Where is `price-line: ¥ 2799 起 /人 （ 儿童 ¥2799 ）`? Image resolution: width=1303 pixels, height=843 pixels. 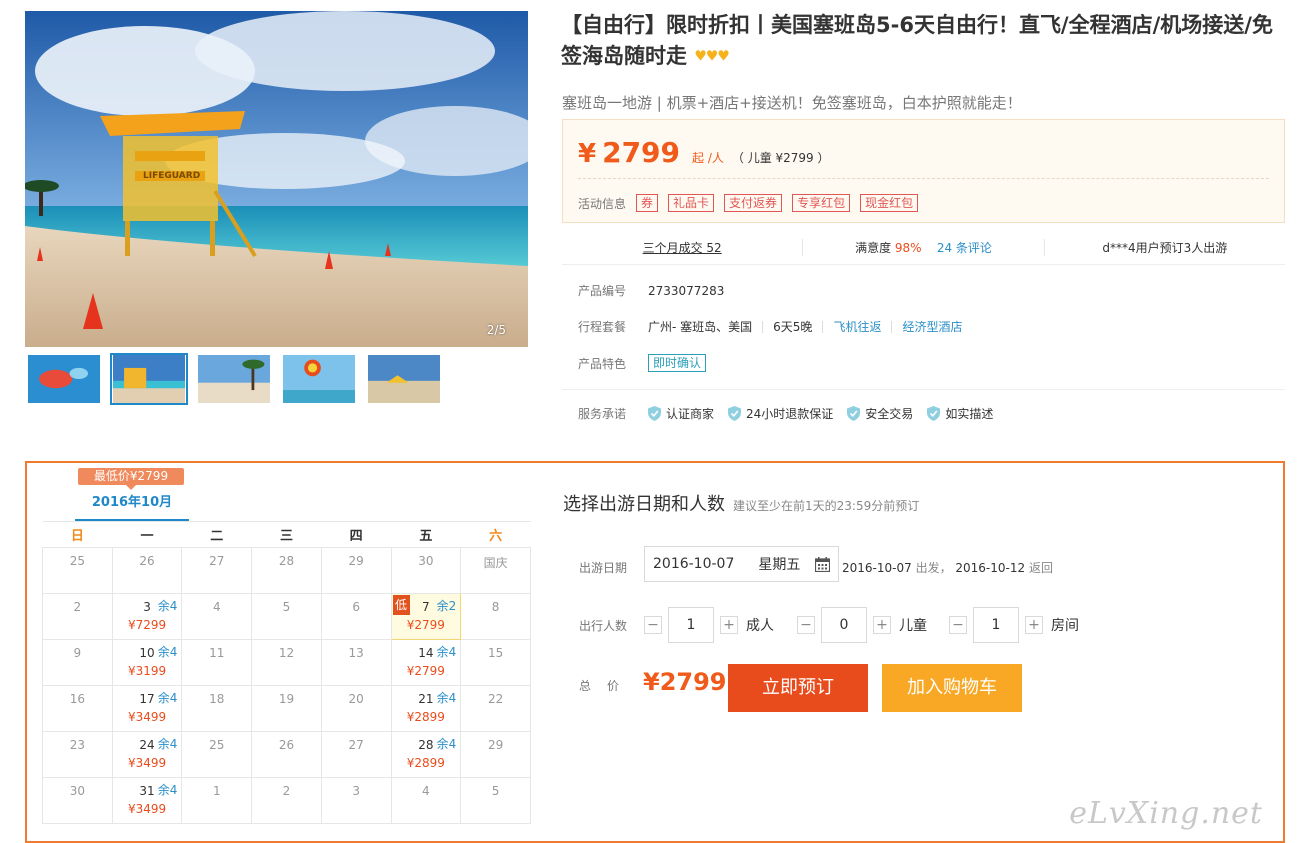 price-line: ¥ 2799 起 /人 （ 儿童 ¥2799 ） is located at coordinates (704, 152).